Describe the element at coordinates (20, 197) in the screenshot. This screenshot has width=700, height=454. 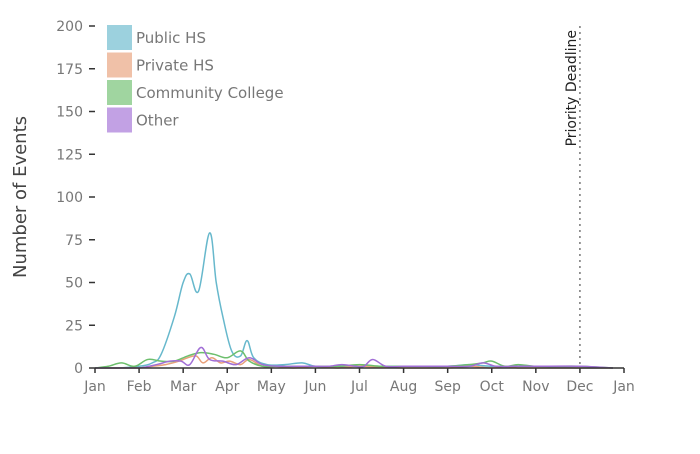
I see `y-axis-title: Number of Events` at that location.